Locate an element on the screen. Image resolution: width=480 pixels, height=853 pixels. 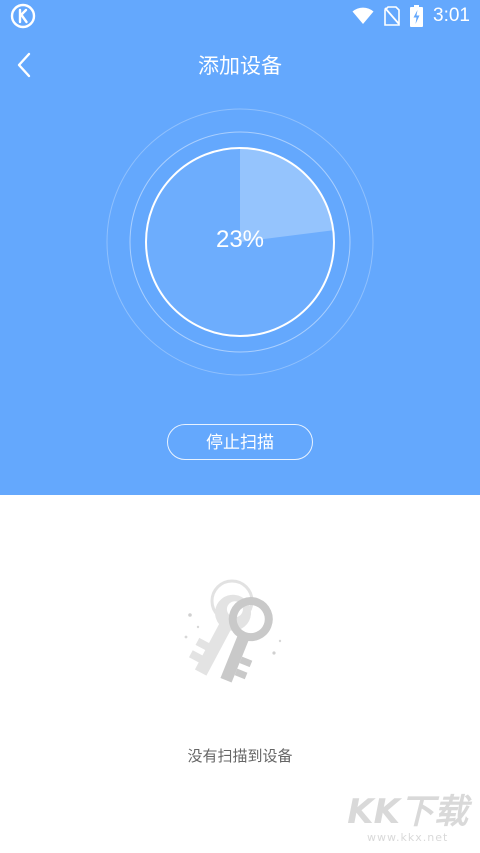
app-badge-icon is located at coordinates (23, 16).